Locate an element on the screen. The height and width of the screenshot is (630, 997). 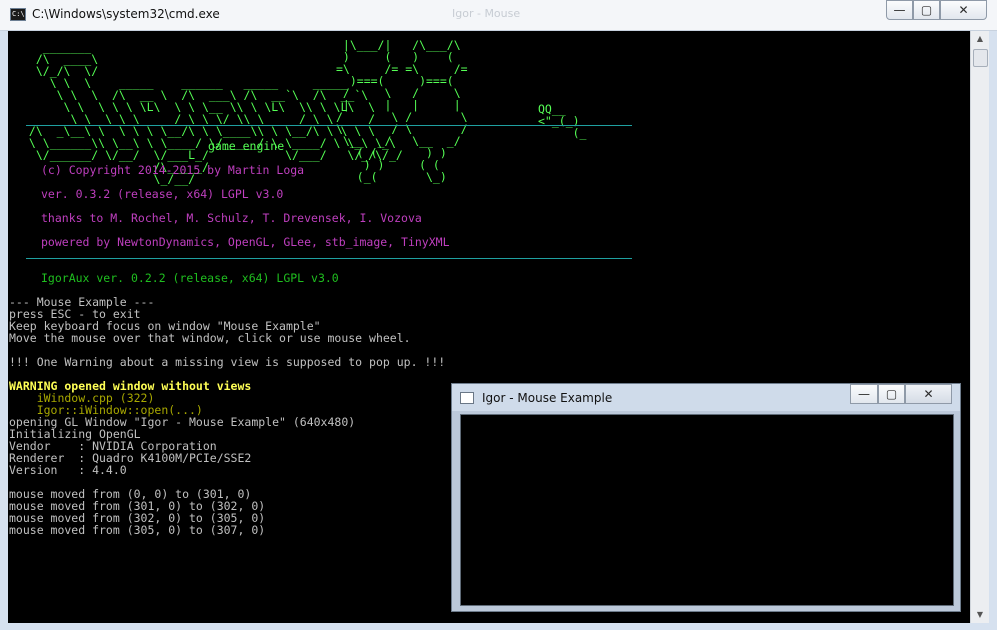
cmd-window-title: C:\Windows\system32\cmd.exe is located at coordinates (126, 14).